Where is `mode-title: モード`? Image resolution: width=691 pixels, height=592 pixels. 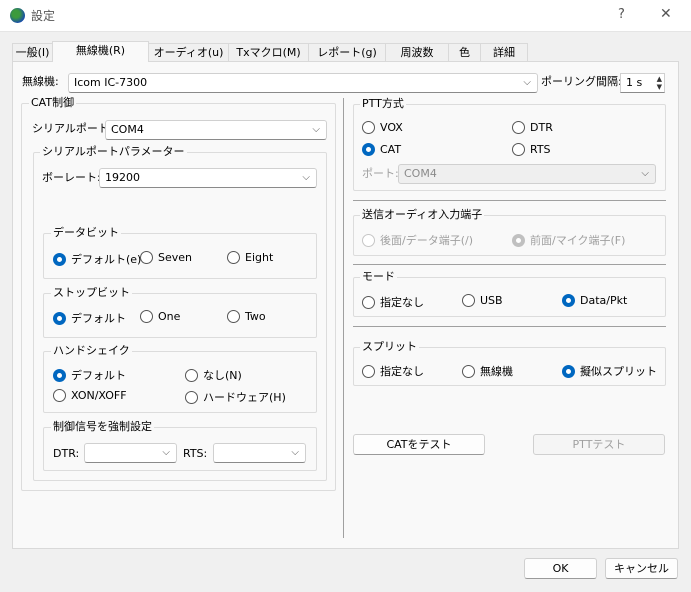
mode-title: モード is located at coordinates (378, 276).